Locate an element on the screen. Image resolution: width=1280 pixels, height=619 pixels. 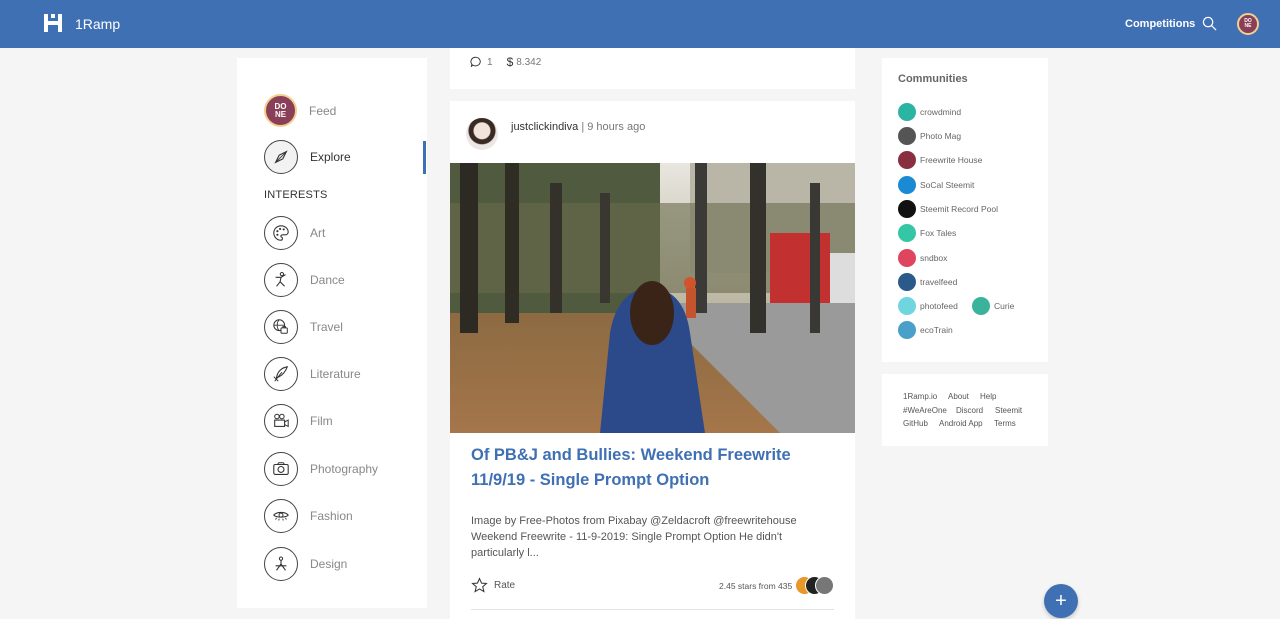
author-row is located at coordinates (482, 134).